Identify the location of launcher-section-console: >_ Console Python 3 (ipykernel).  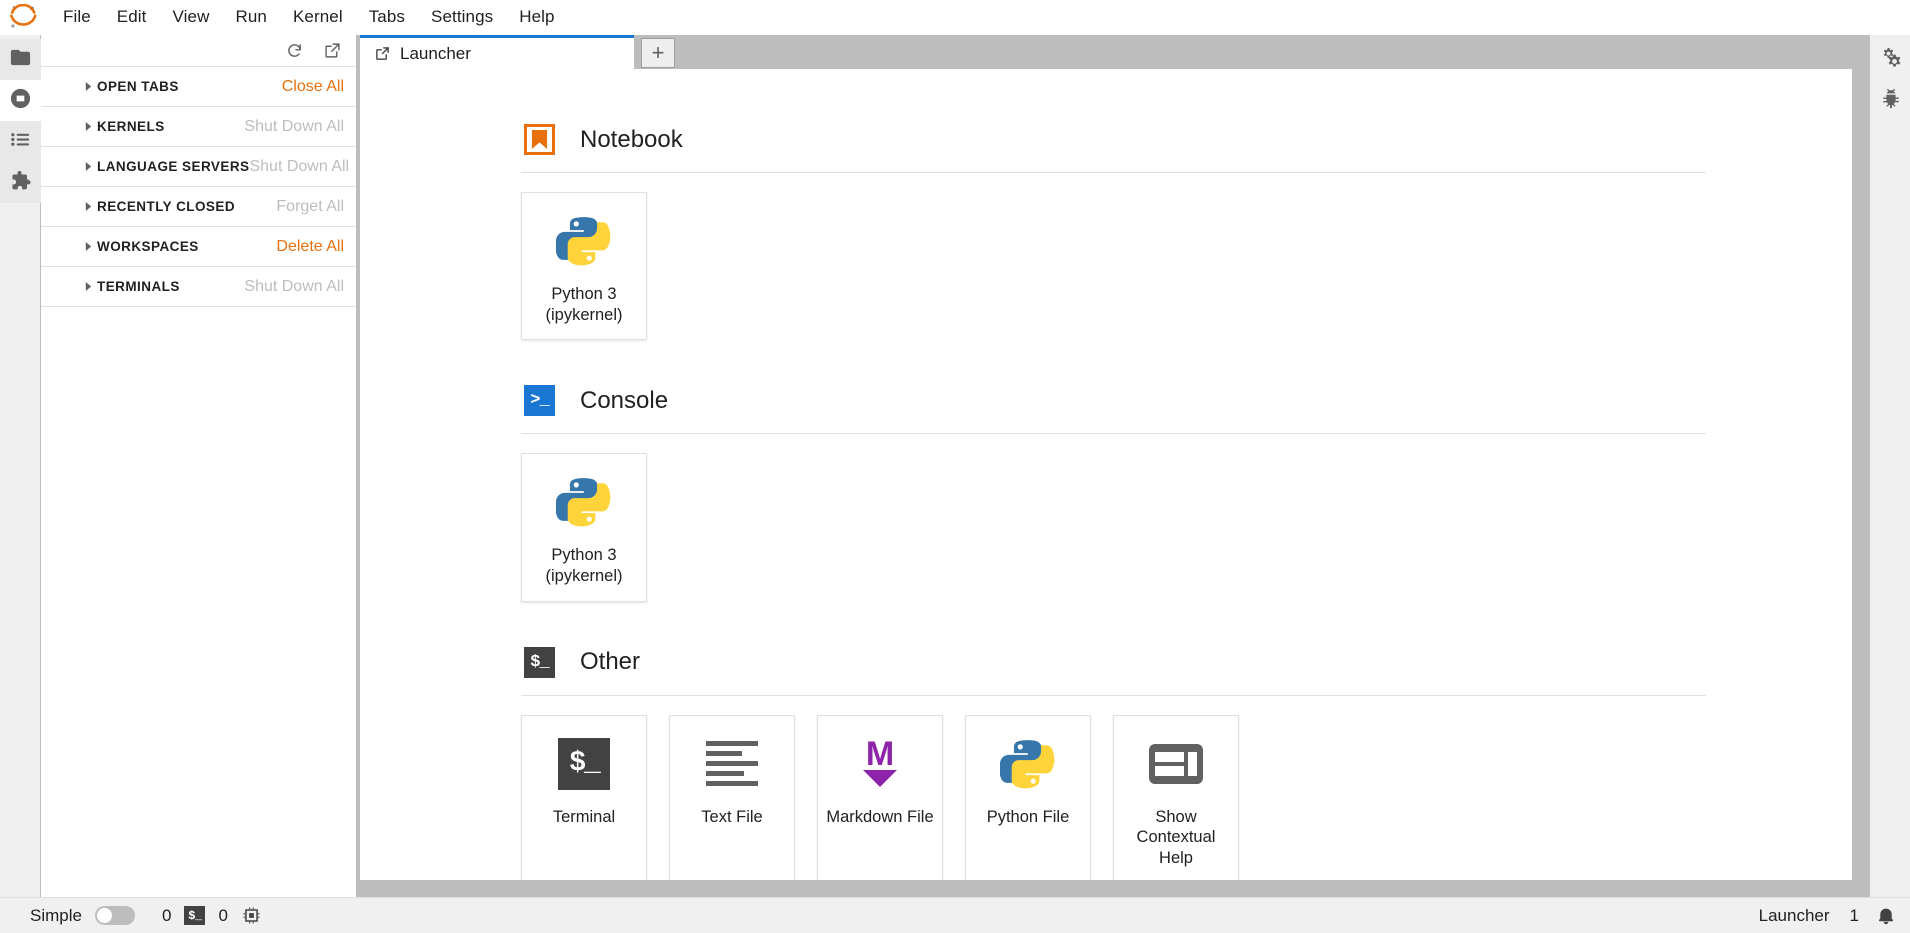
(1115, 492).